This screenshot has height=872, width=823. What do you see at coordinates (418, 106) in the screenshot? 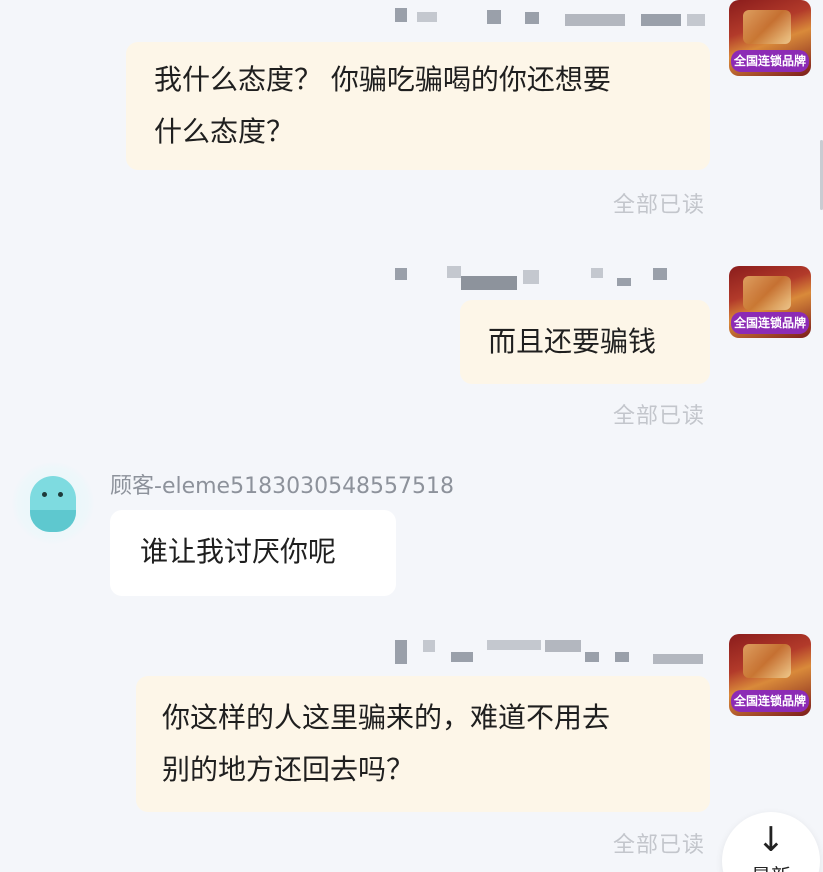
I see `message-bubble-merchant: 我什么态度？ 你骗吃骗喝的你还想要 什么态度？` at bounding box center [418, 106].